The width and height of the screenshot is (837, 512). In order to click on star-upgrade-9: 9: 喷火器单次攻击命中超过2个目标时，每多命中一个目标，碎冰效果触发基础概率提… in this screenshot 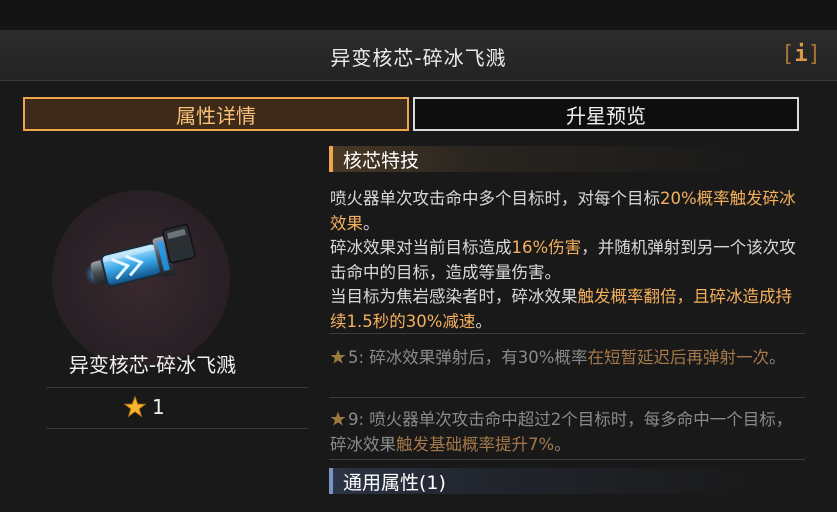, I will do `click(567, 432)`.